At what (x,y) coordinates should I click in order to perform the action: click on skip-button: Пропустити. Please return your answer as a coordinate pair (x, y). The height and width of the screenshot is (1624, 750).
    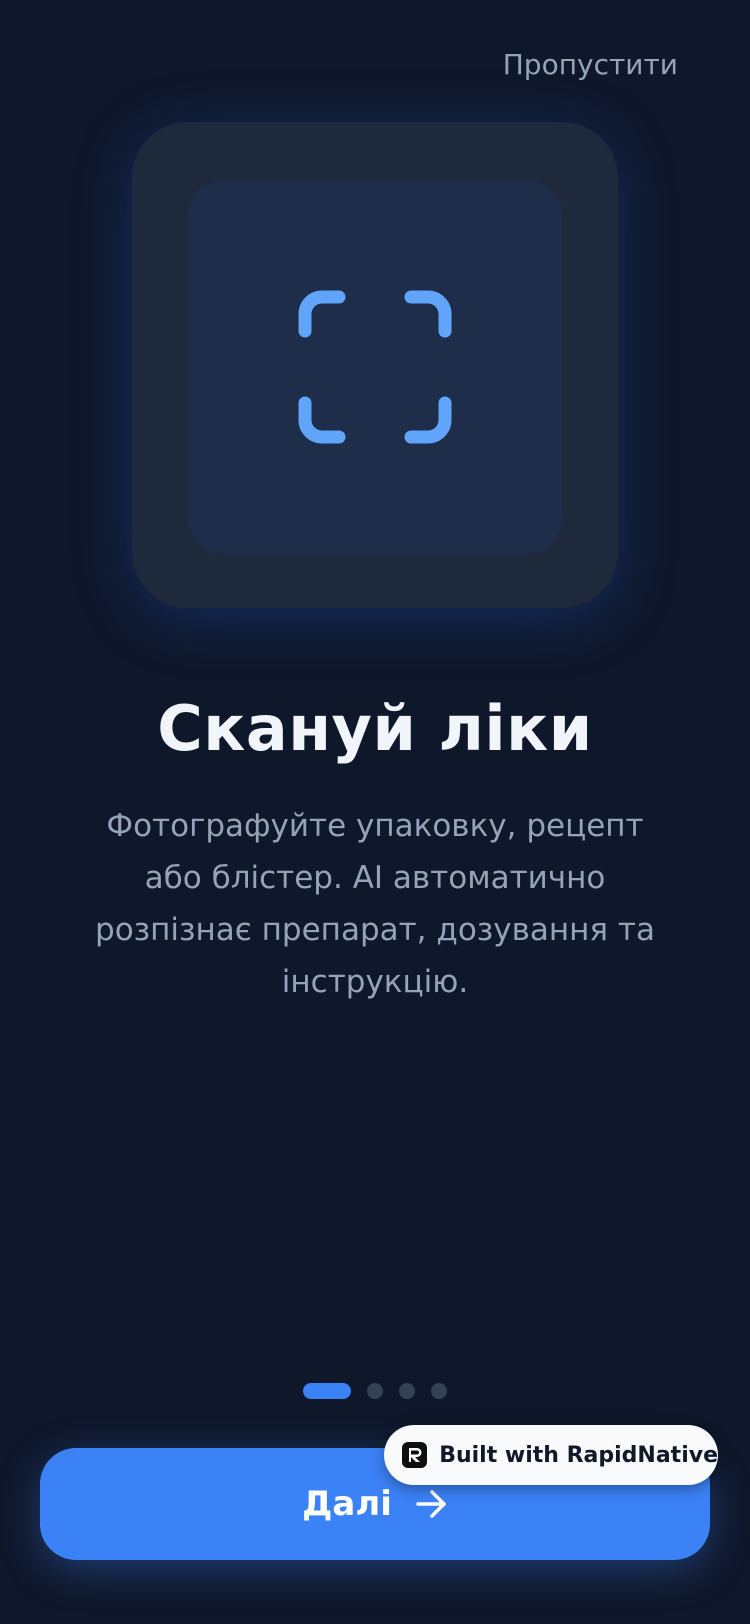
    Looking at the image, I should click on (590, 64).